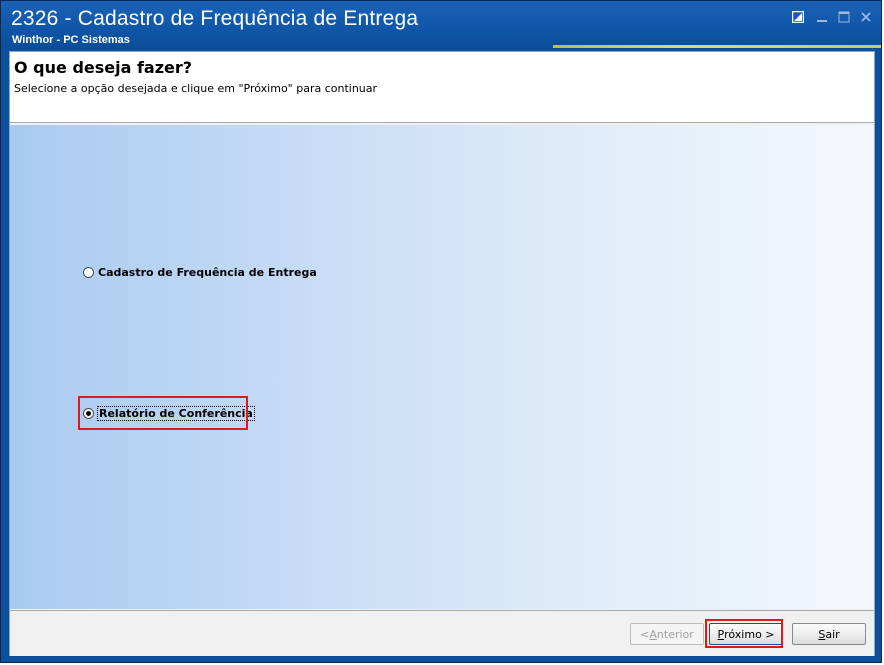  What do you see at coordinates (442, 633) in the screenshot?
I see `wizard-footer: < Anterior Próximo > Sair` at bounding box center [442, 633].